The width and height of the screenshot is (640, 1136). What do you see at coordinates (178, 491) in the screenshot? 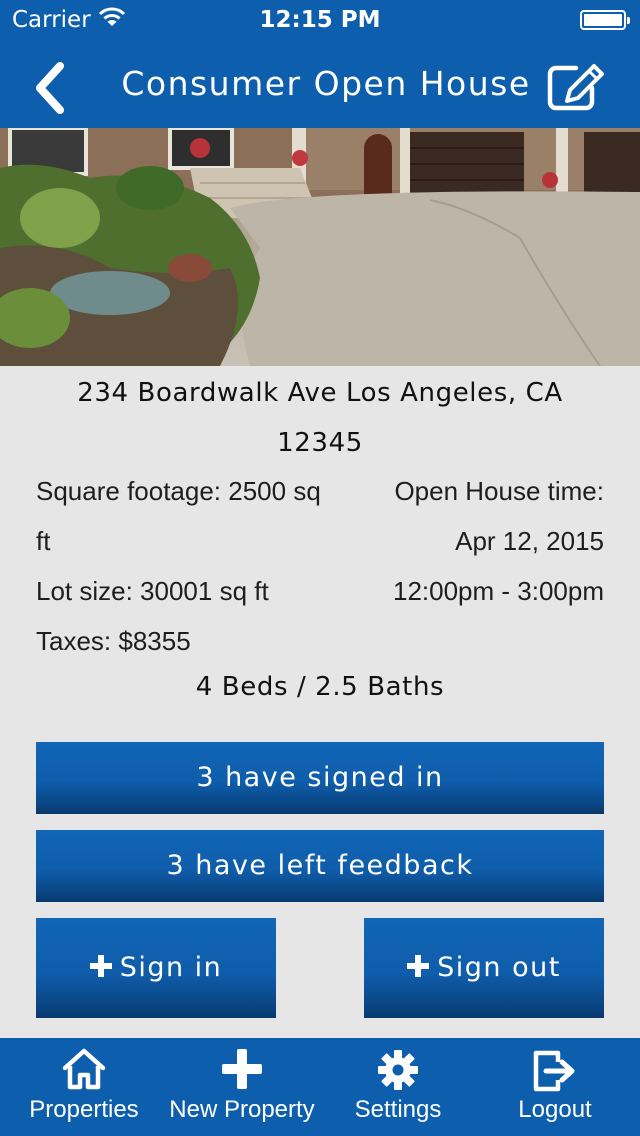
I see `square-footage: Square footage: 2500 sq` at bounding box center [178, 491].